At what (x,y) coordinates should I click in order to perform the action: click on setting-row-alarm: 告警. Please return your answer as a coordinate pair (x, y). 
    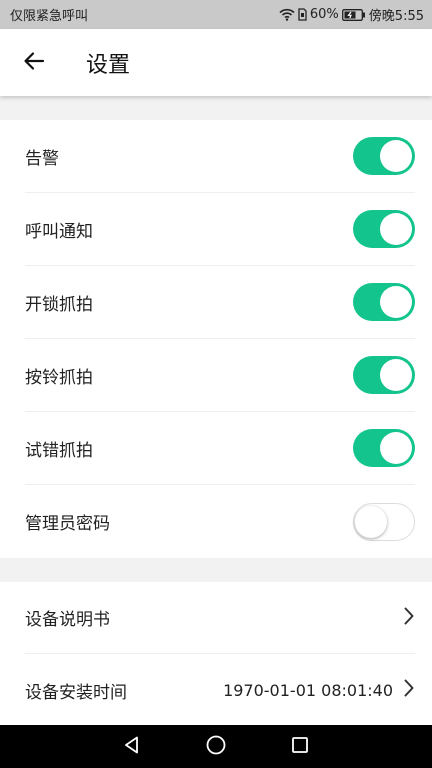
    Looking at the image, I should click on (220, 156).